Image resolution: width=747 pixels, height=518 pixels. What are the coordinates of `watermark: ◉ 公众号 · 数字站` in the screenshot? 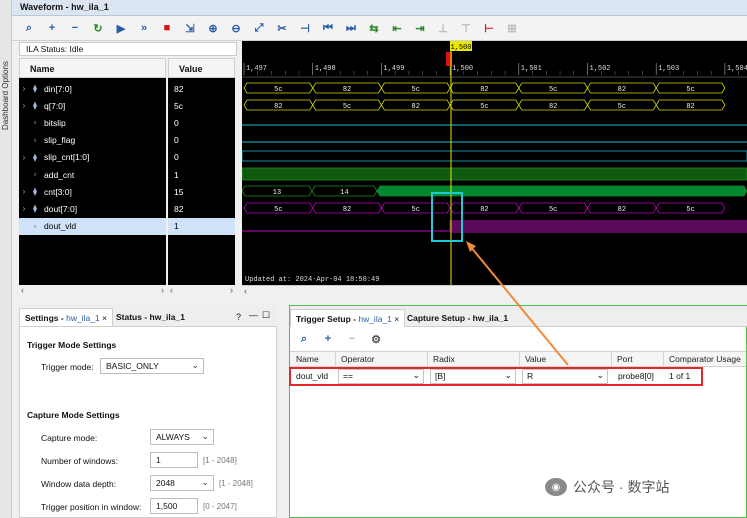 It's located at (645, 487).